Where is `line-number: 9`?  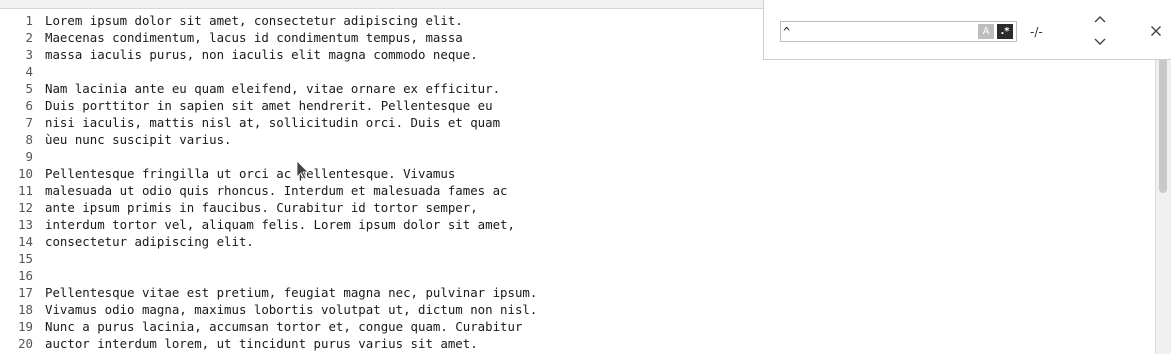
line-number: 9 is located at coordinates (29, 156).